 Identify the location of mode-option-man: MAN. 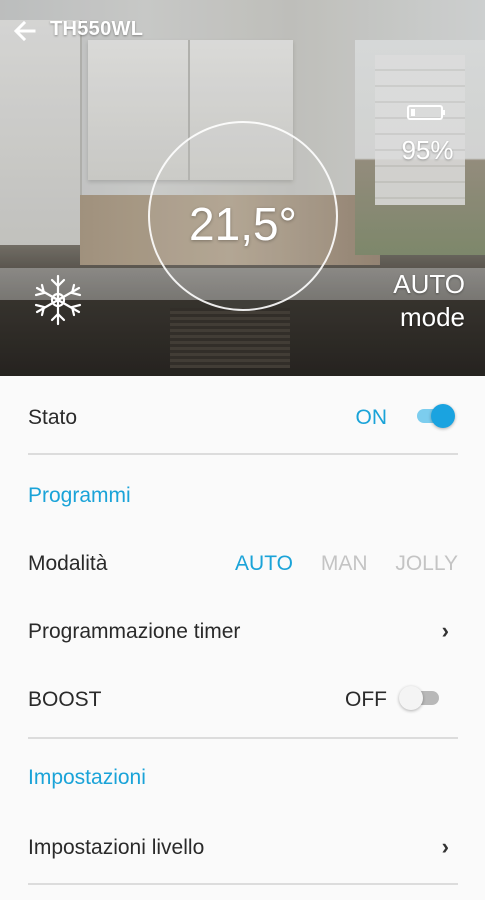
(344, 563).